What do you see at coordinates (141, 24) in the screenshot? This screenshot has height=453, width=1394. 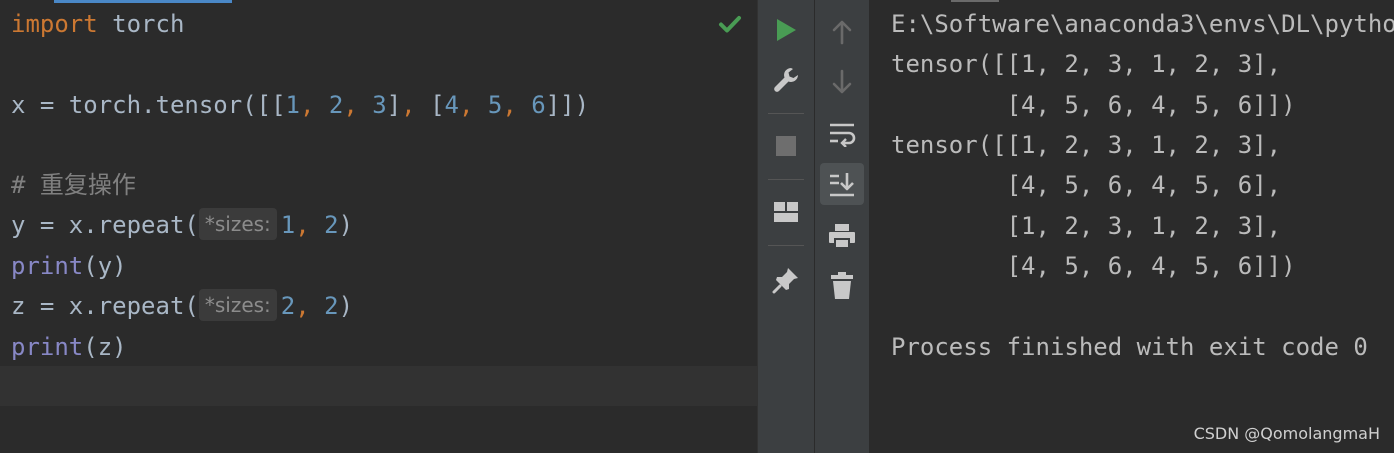 I see `code-text: torch` at bounding box center [141, 24].